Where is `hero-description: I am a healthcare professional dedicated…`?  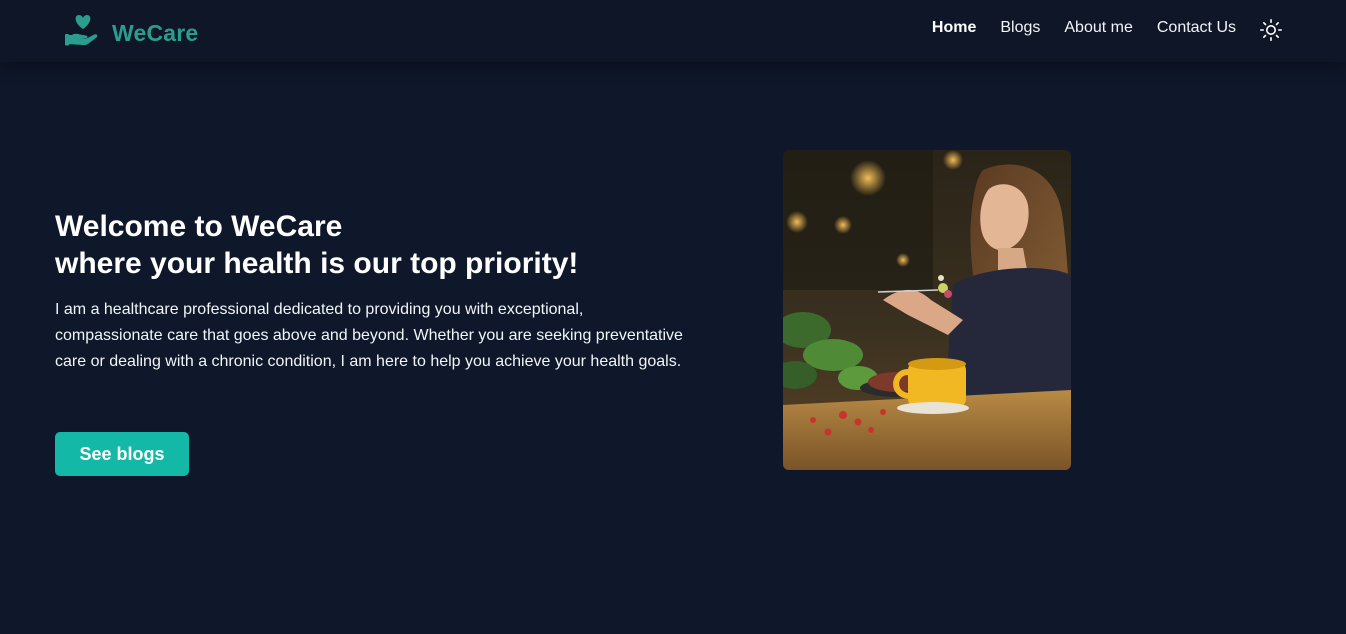
hero-description: I am a healthcare professional dedicated… is located at coordinates (369, 335).